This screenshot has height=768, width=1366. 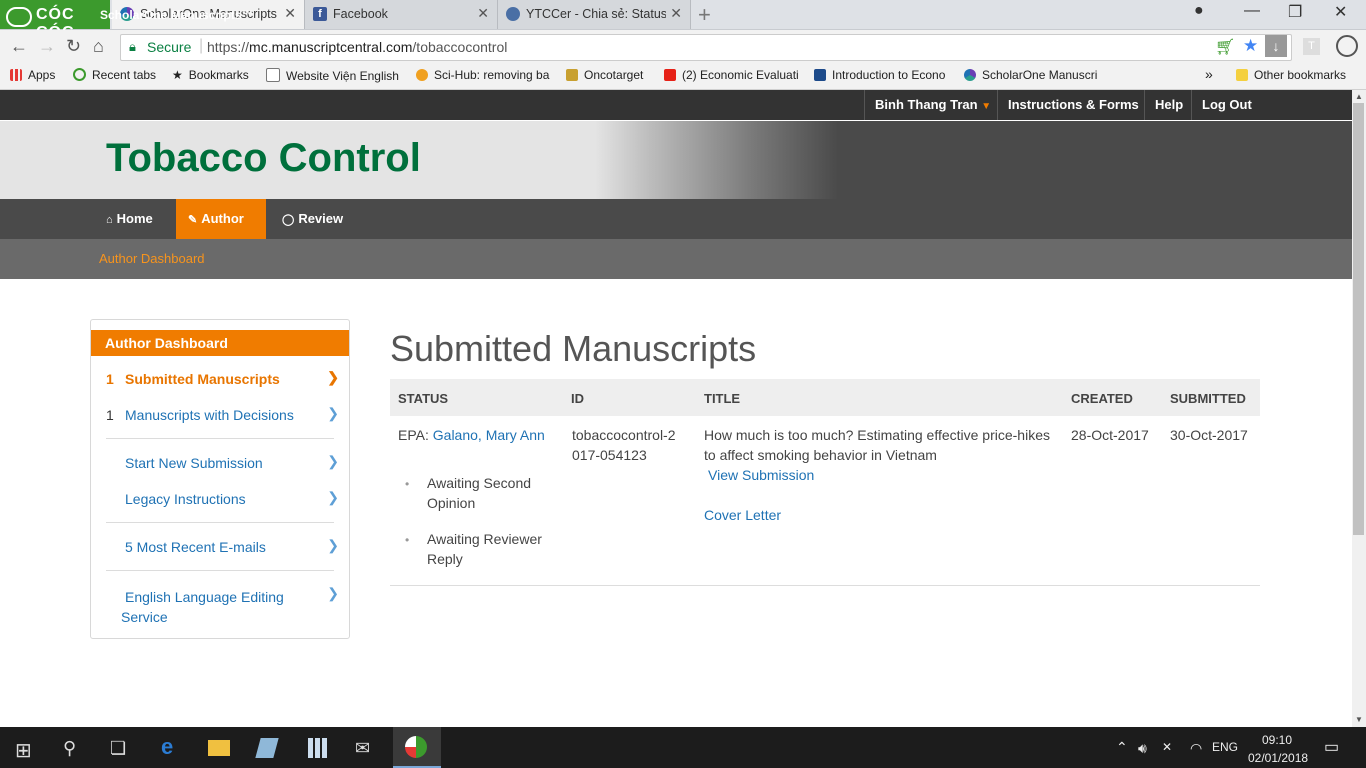 What do you see at coordinates (19, 46) in the screenshot?
I see `back-icon: ←` at bounding box center [19, 46].